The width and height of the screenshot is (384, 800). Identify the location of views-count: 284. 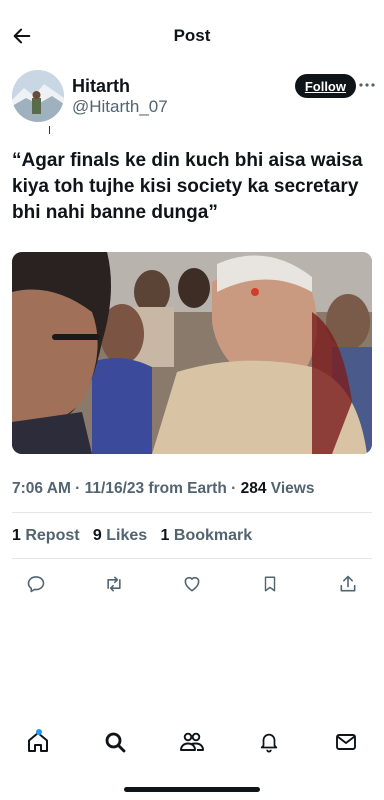
(254, 488).